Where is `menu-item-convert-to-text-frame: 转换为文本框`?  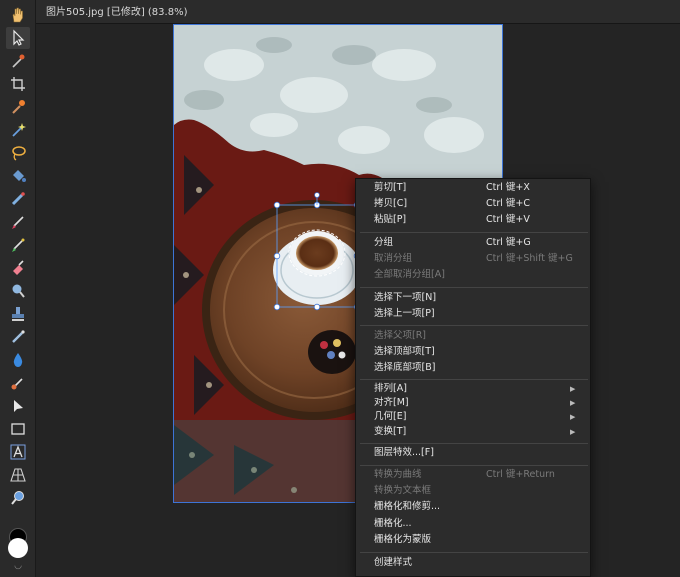 menu-item-convert-to-text-frame: 转换为文本框 is located at coordinates (473, 491).